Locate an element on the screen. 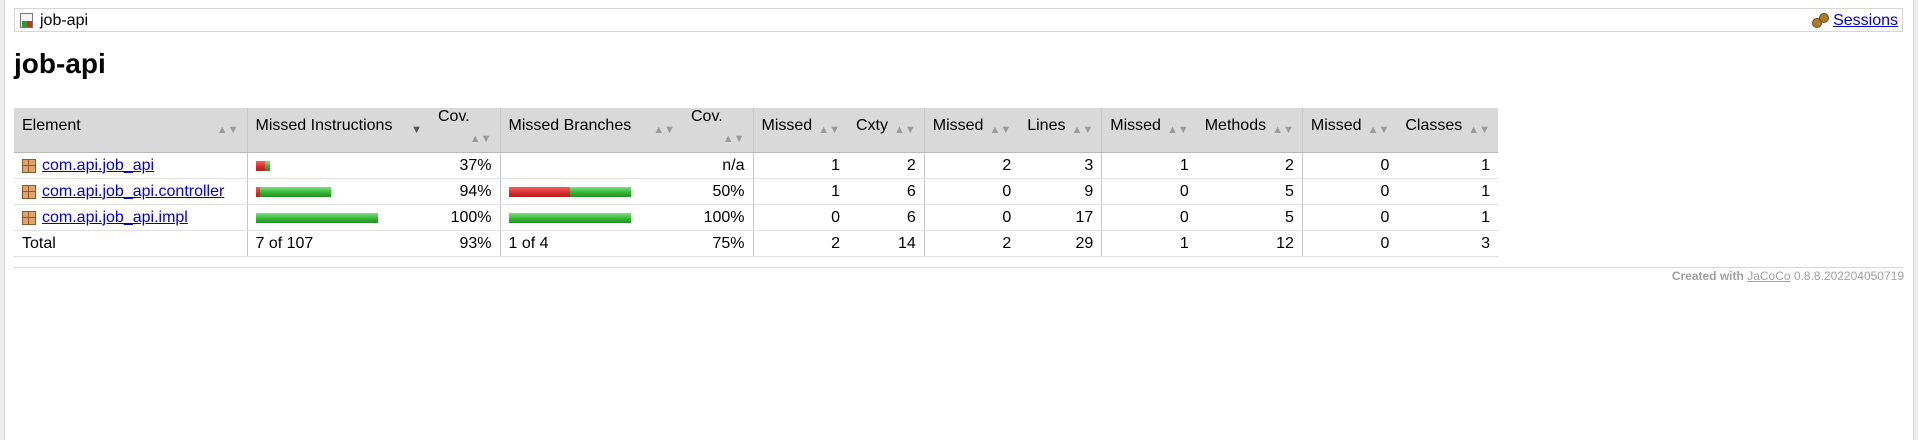 This screenshot has width=1918, height=440. element-cell: com.api.job_api.controller is located at coordinates (130, 191).